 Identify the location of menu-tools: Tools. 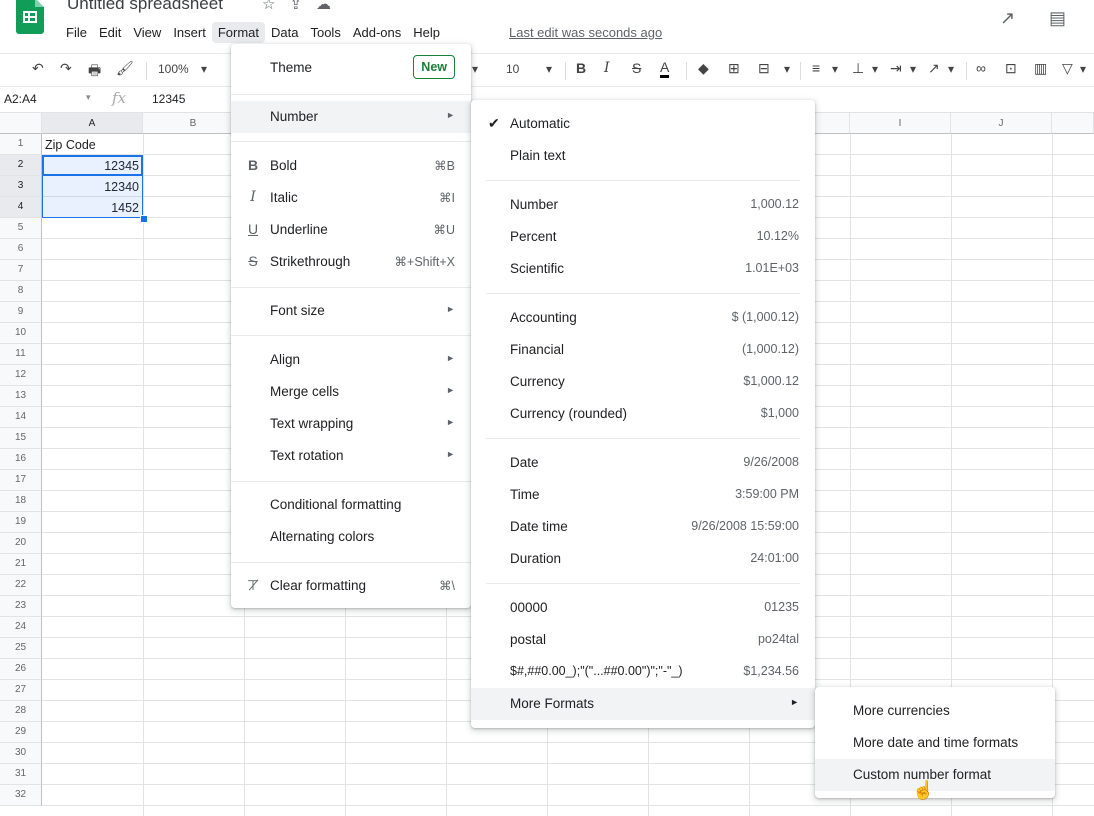
(325, 32).